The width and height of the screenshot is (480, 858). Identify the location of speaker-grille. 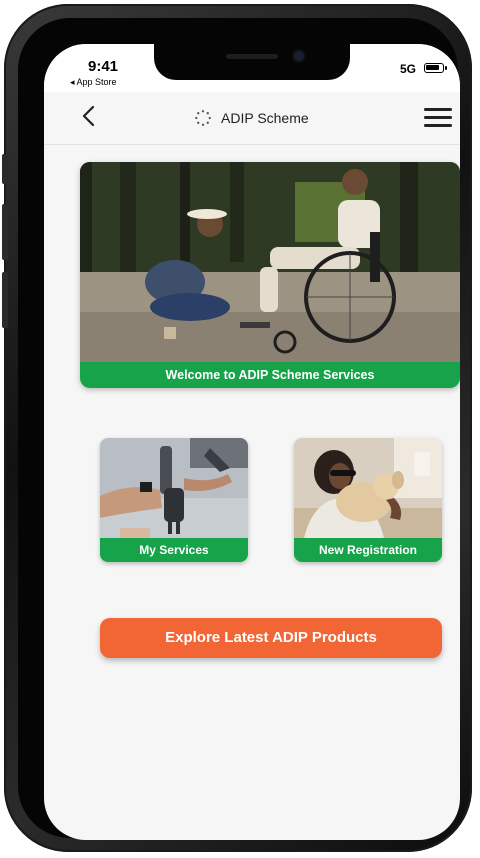
(252, 56).